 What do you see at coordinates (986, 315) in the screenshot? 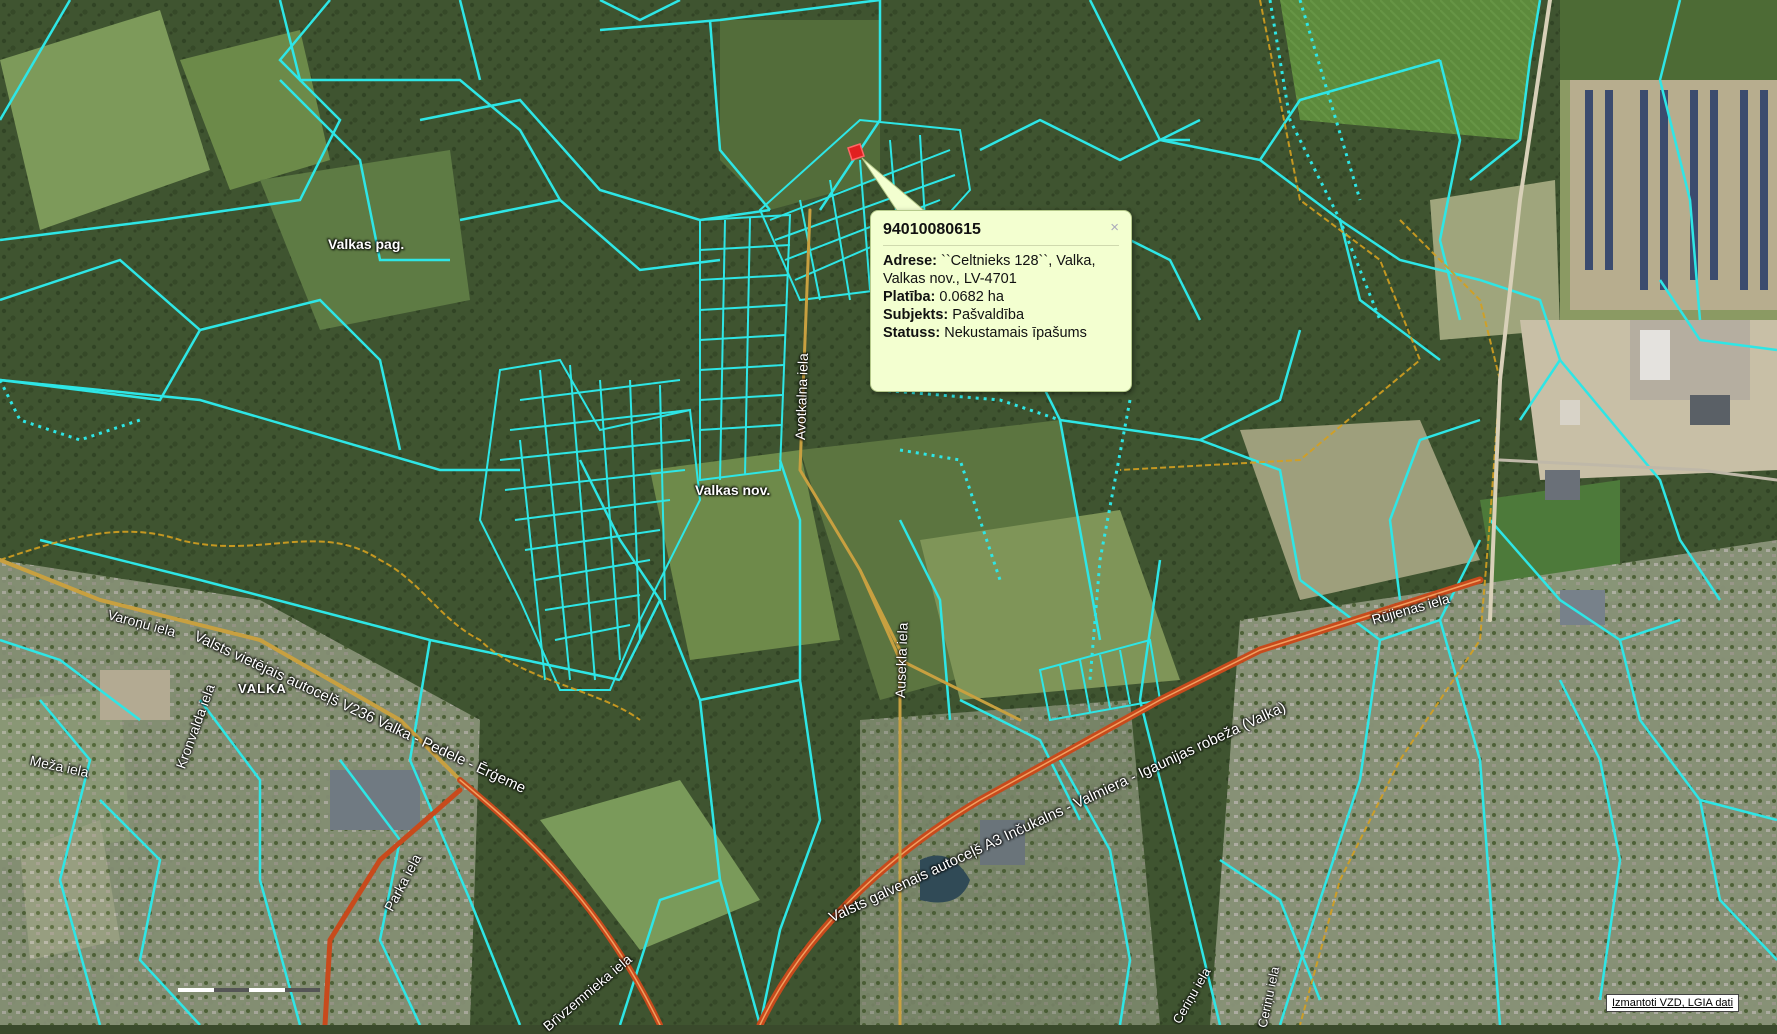
I see `popup-value: Pašvaldība` at bounding box center [986, 315].